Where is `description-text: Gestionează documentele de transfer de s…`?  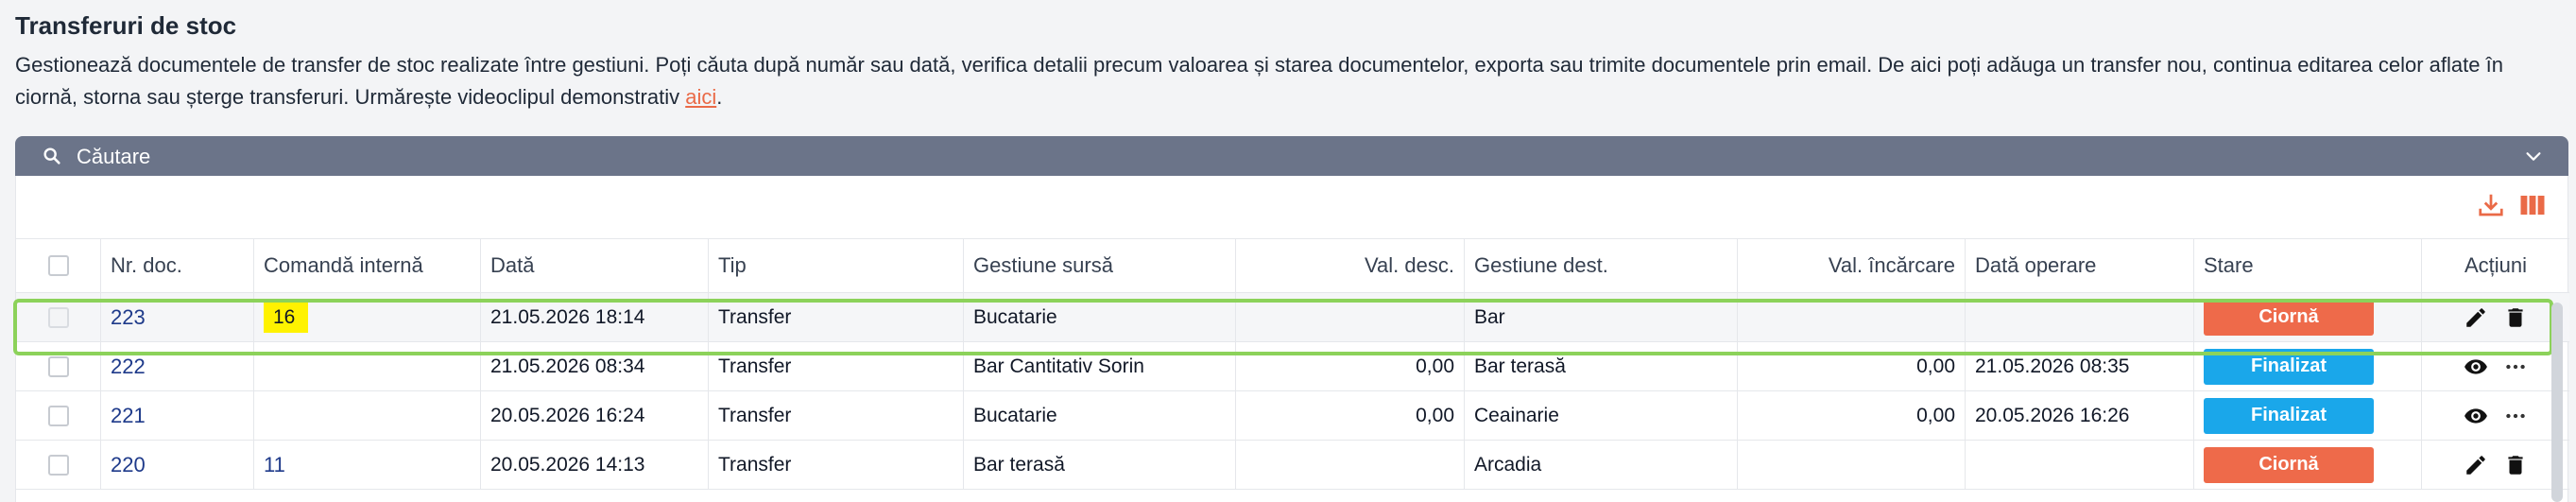
description-text: Gestionează documentele de transfer de s… is located at coordinates (1259, 81).